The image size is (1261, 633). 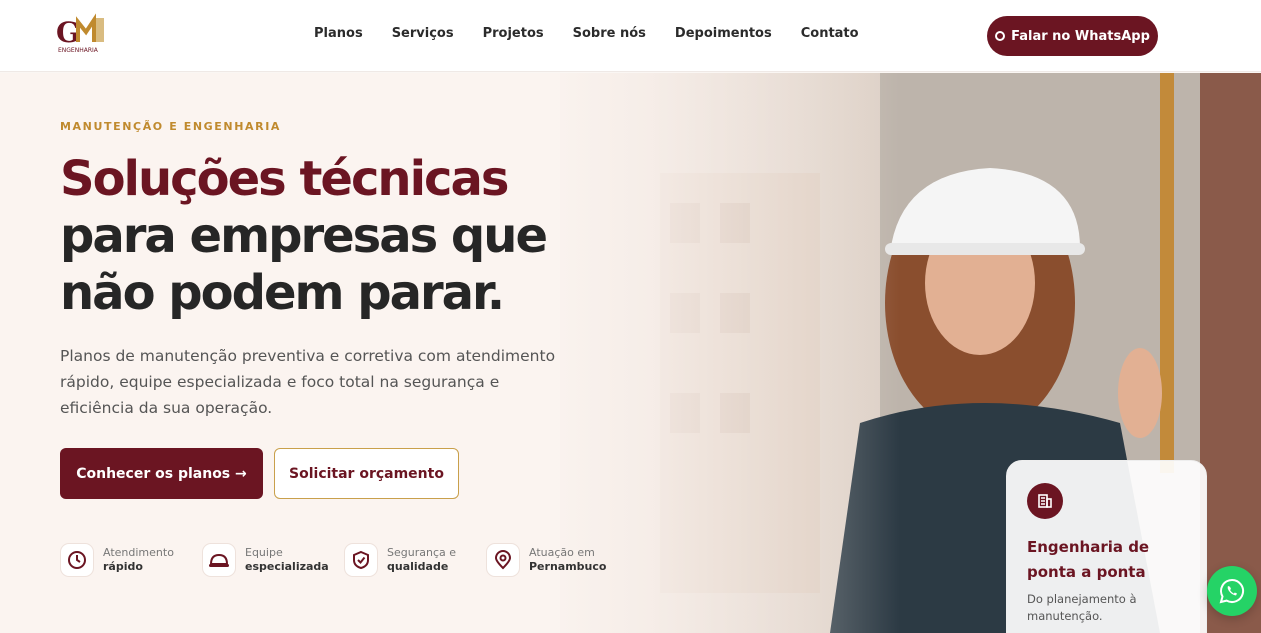 What do you see at coordinates (503, 560) in the screenshot?
I see `map-pin-icon` at bounding box center [503, 560].